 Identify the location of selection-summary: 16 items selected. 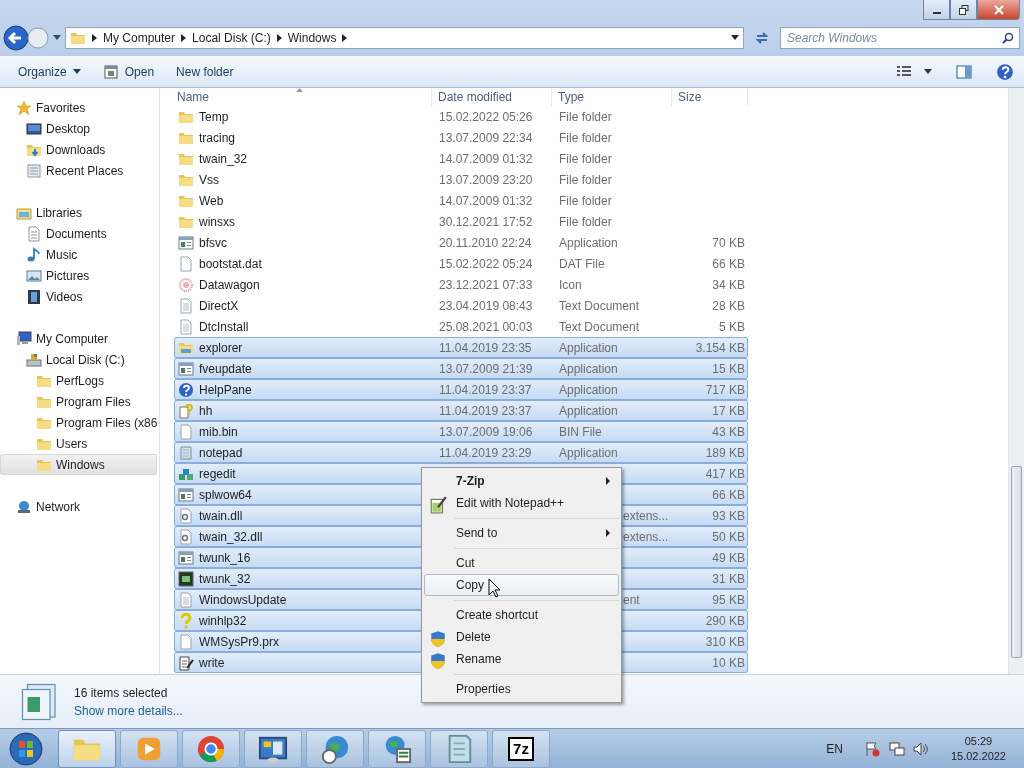
(121, 693).